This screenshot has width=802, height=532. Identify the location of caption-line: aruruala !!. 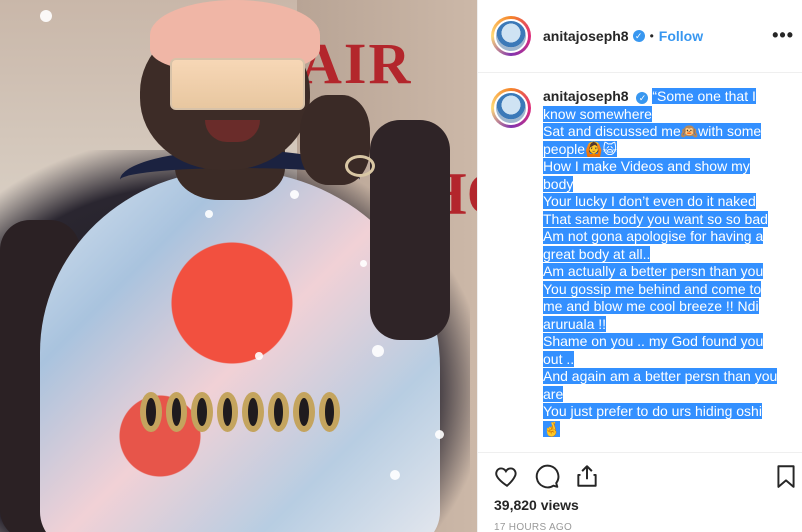
(575, 323).